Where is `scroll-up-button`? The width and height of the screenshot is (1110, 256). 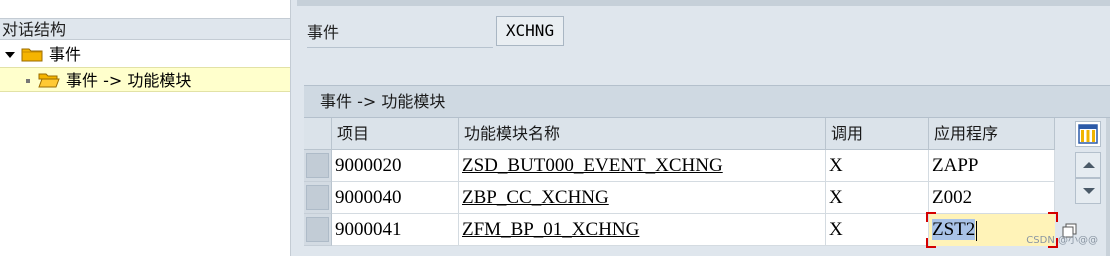
scroll-up-button is located at coordinates (1088, 165).